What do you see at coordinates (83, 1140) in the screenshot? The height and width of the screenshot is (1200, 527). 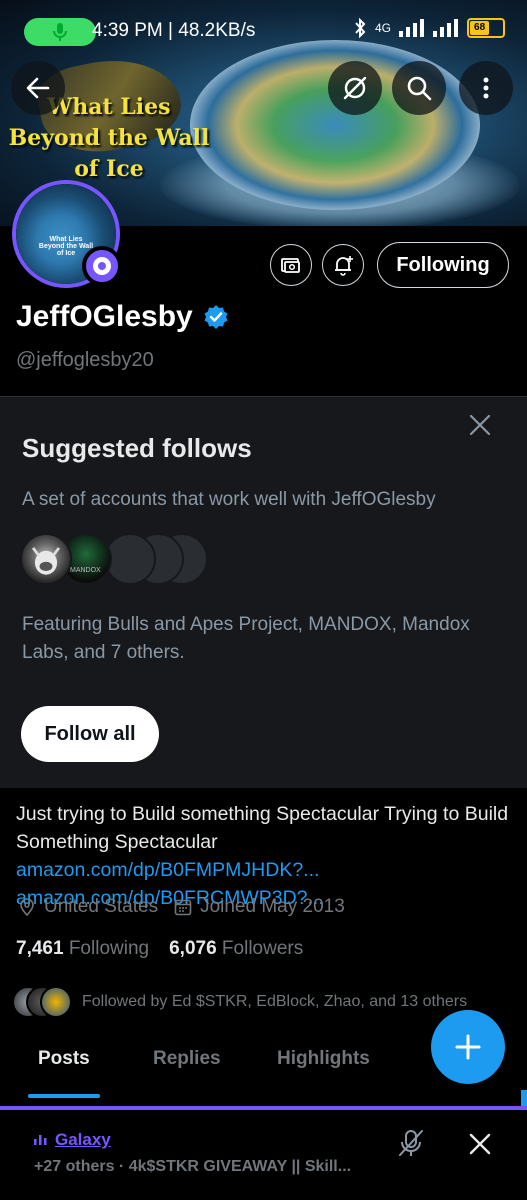 I see `space-host-name: Galaxy` at bounding box center [83, 1140].